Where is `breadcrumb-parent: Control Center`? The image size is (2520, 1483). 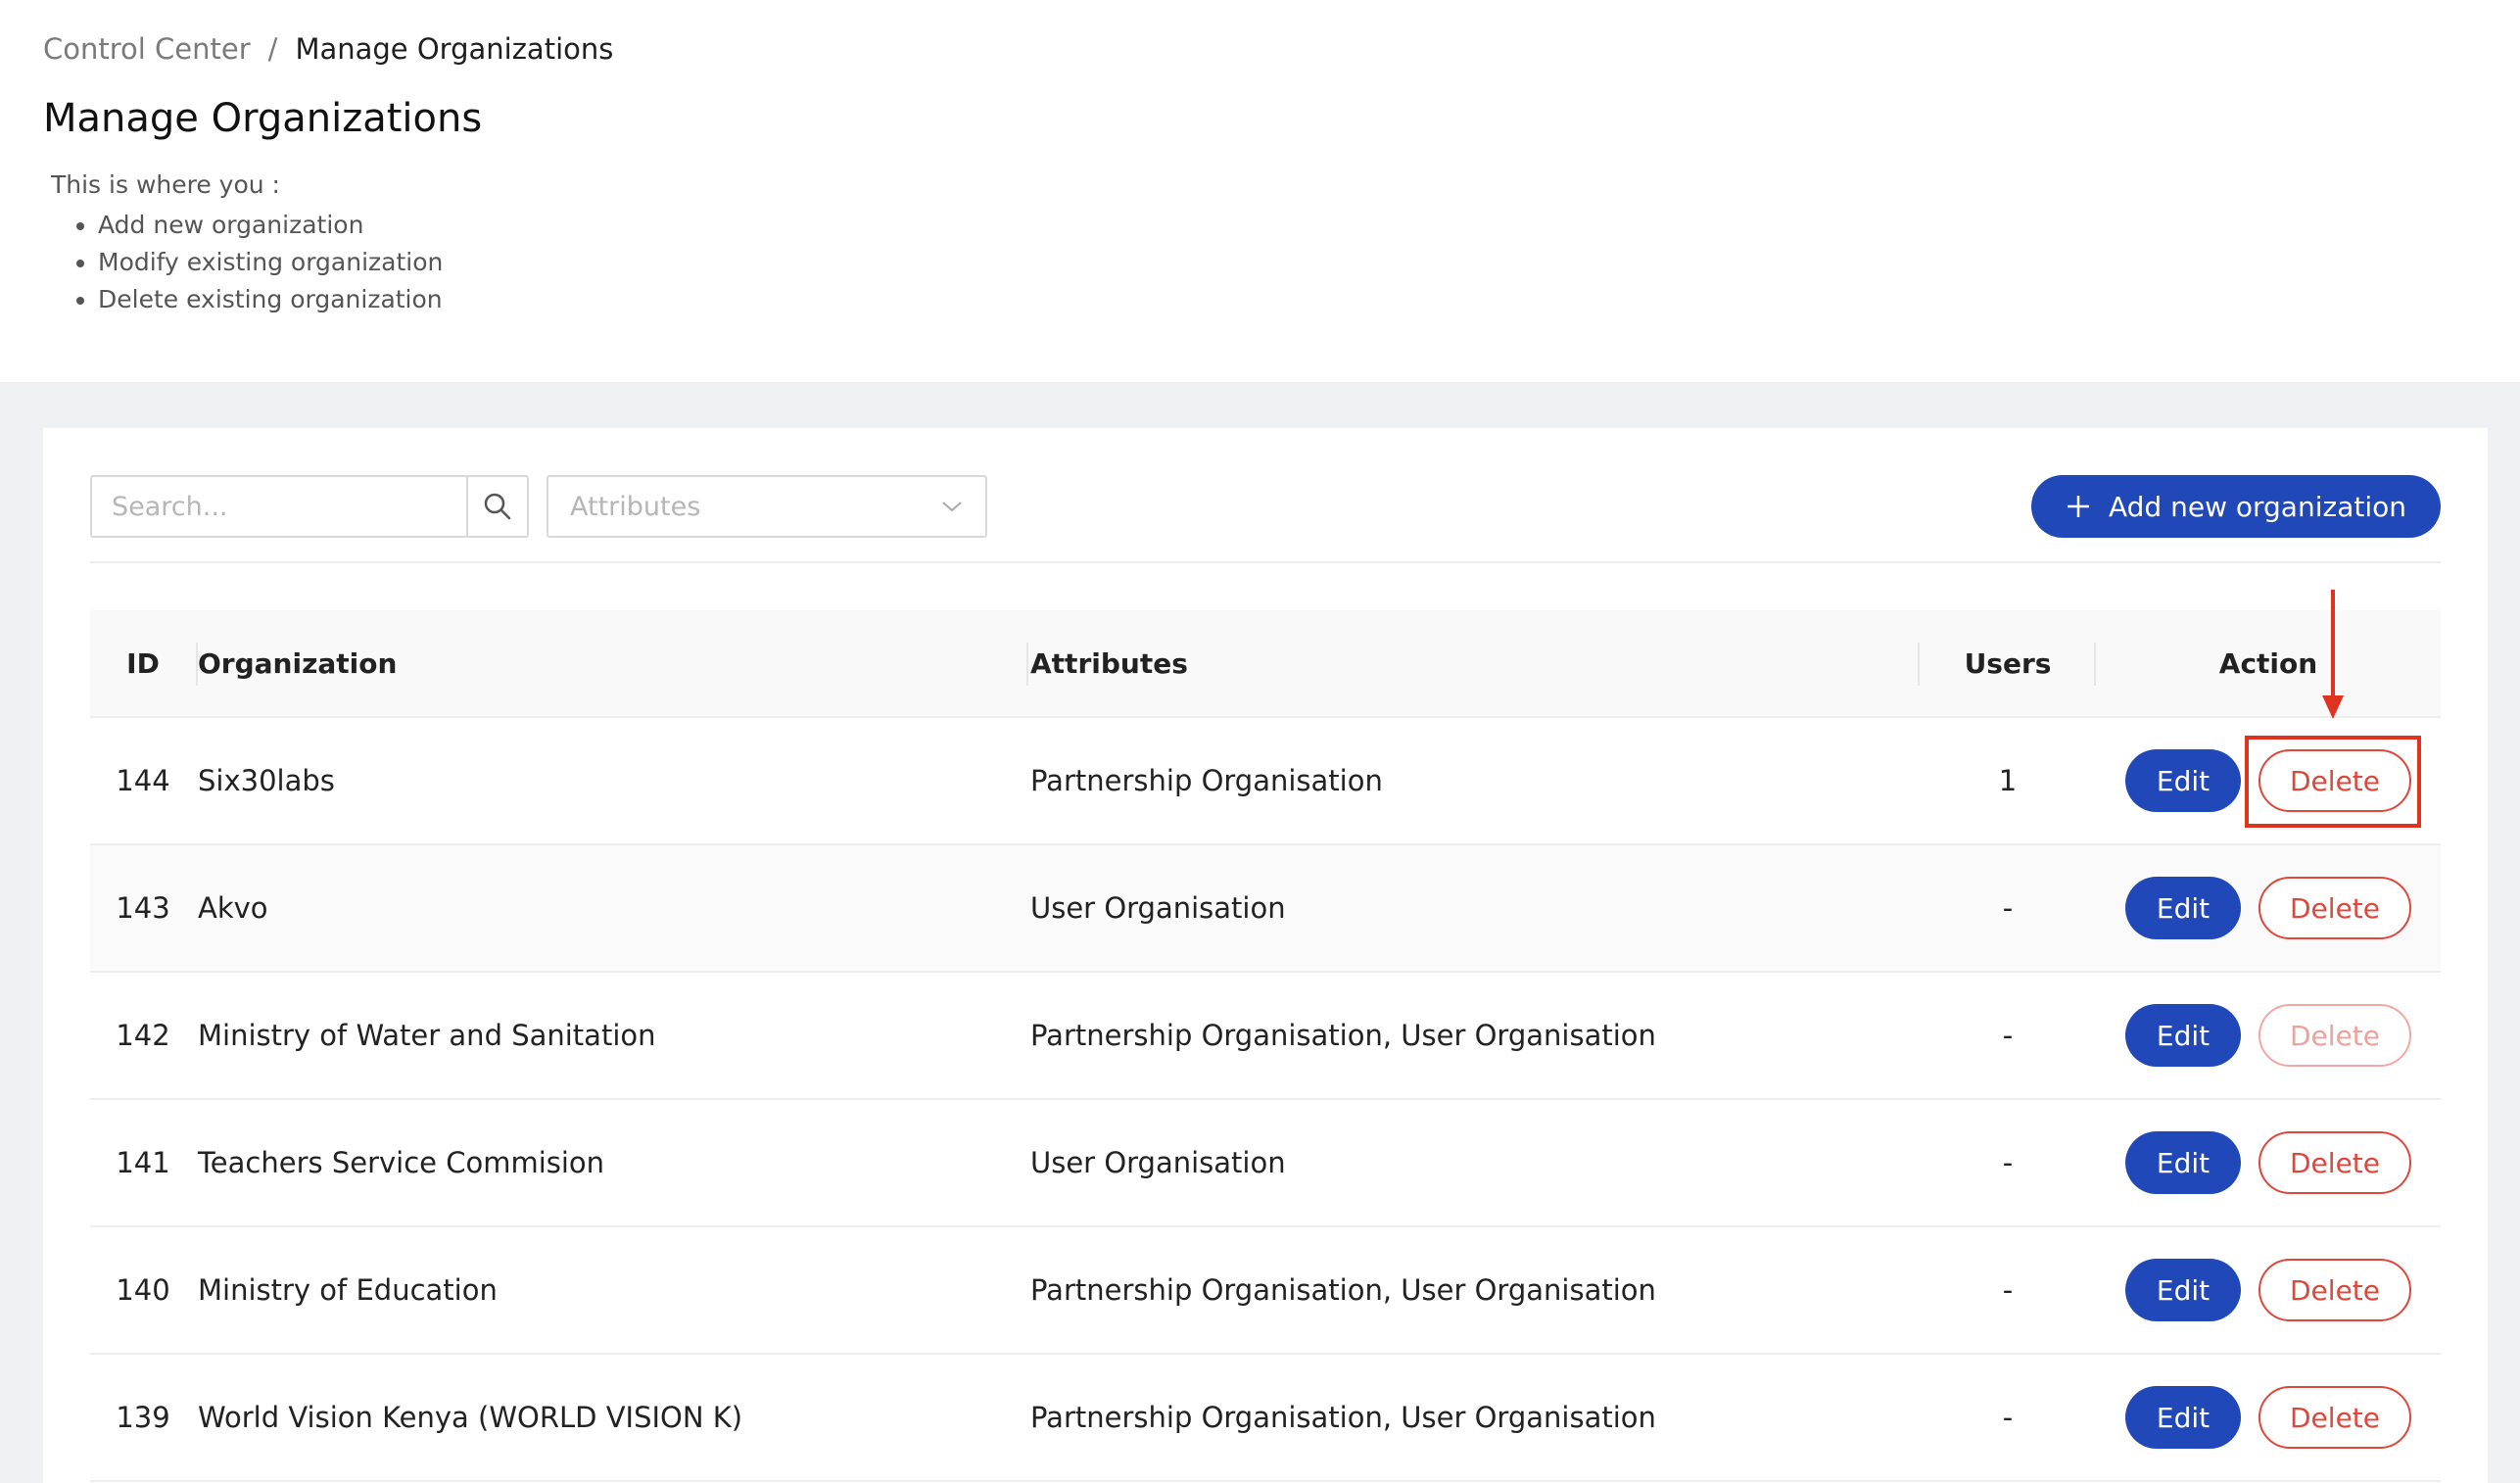
breadcrumb-parent: Control Center is located at coordinates (147, 49).